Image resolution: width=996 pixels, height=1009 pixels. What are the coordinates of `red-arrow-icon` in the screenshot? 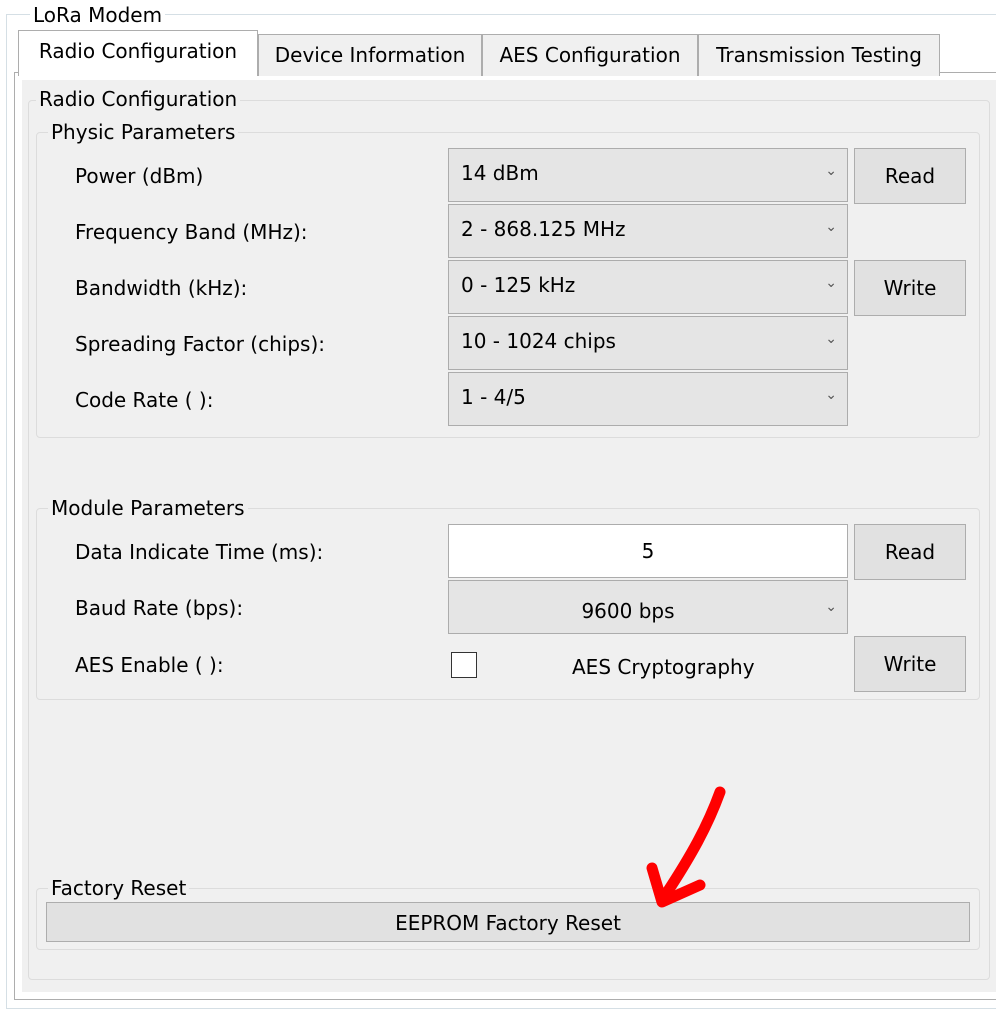 It's located at (686, 847).